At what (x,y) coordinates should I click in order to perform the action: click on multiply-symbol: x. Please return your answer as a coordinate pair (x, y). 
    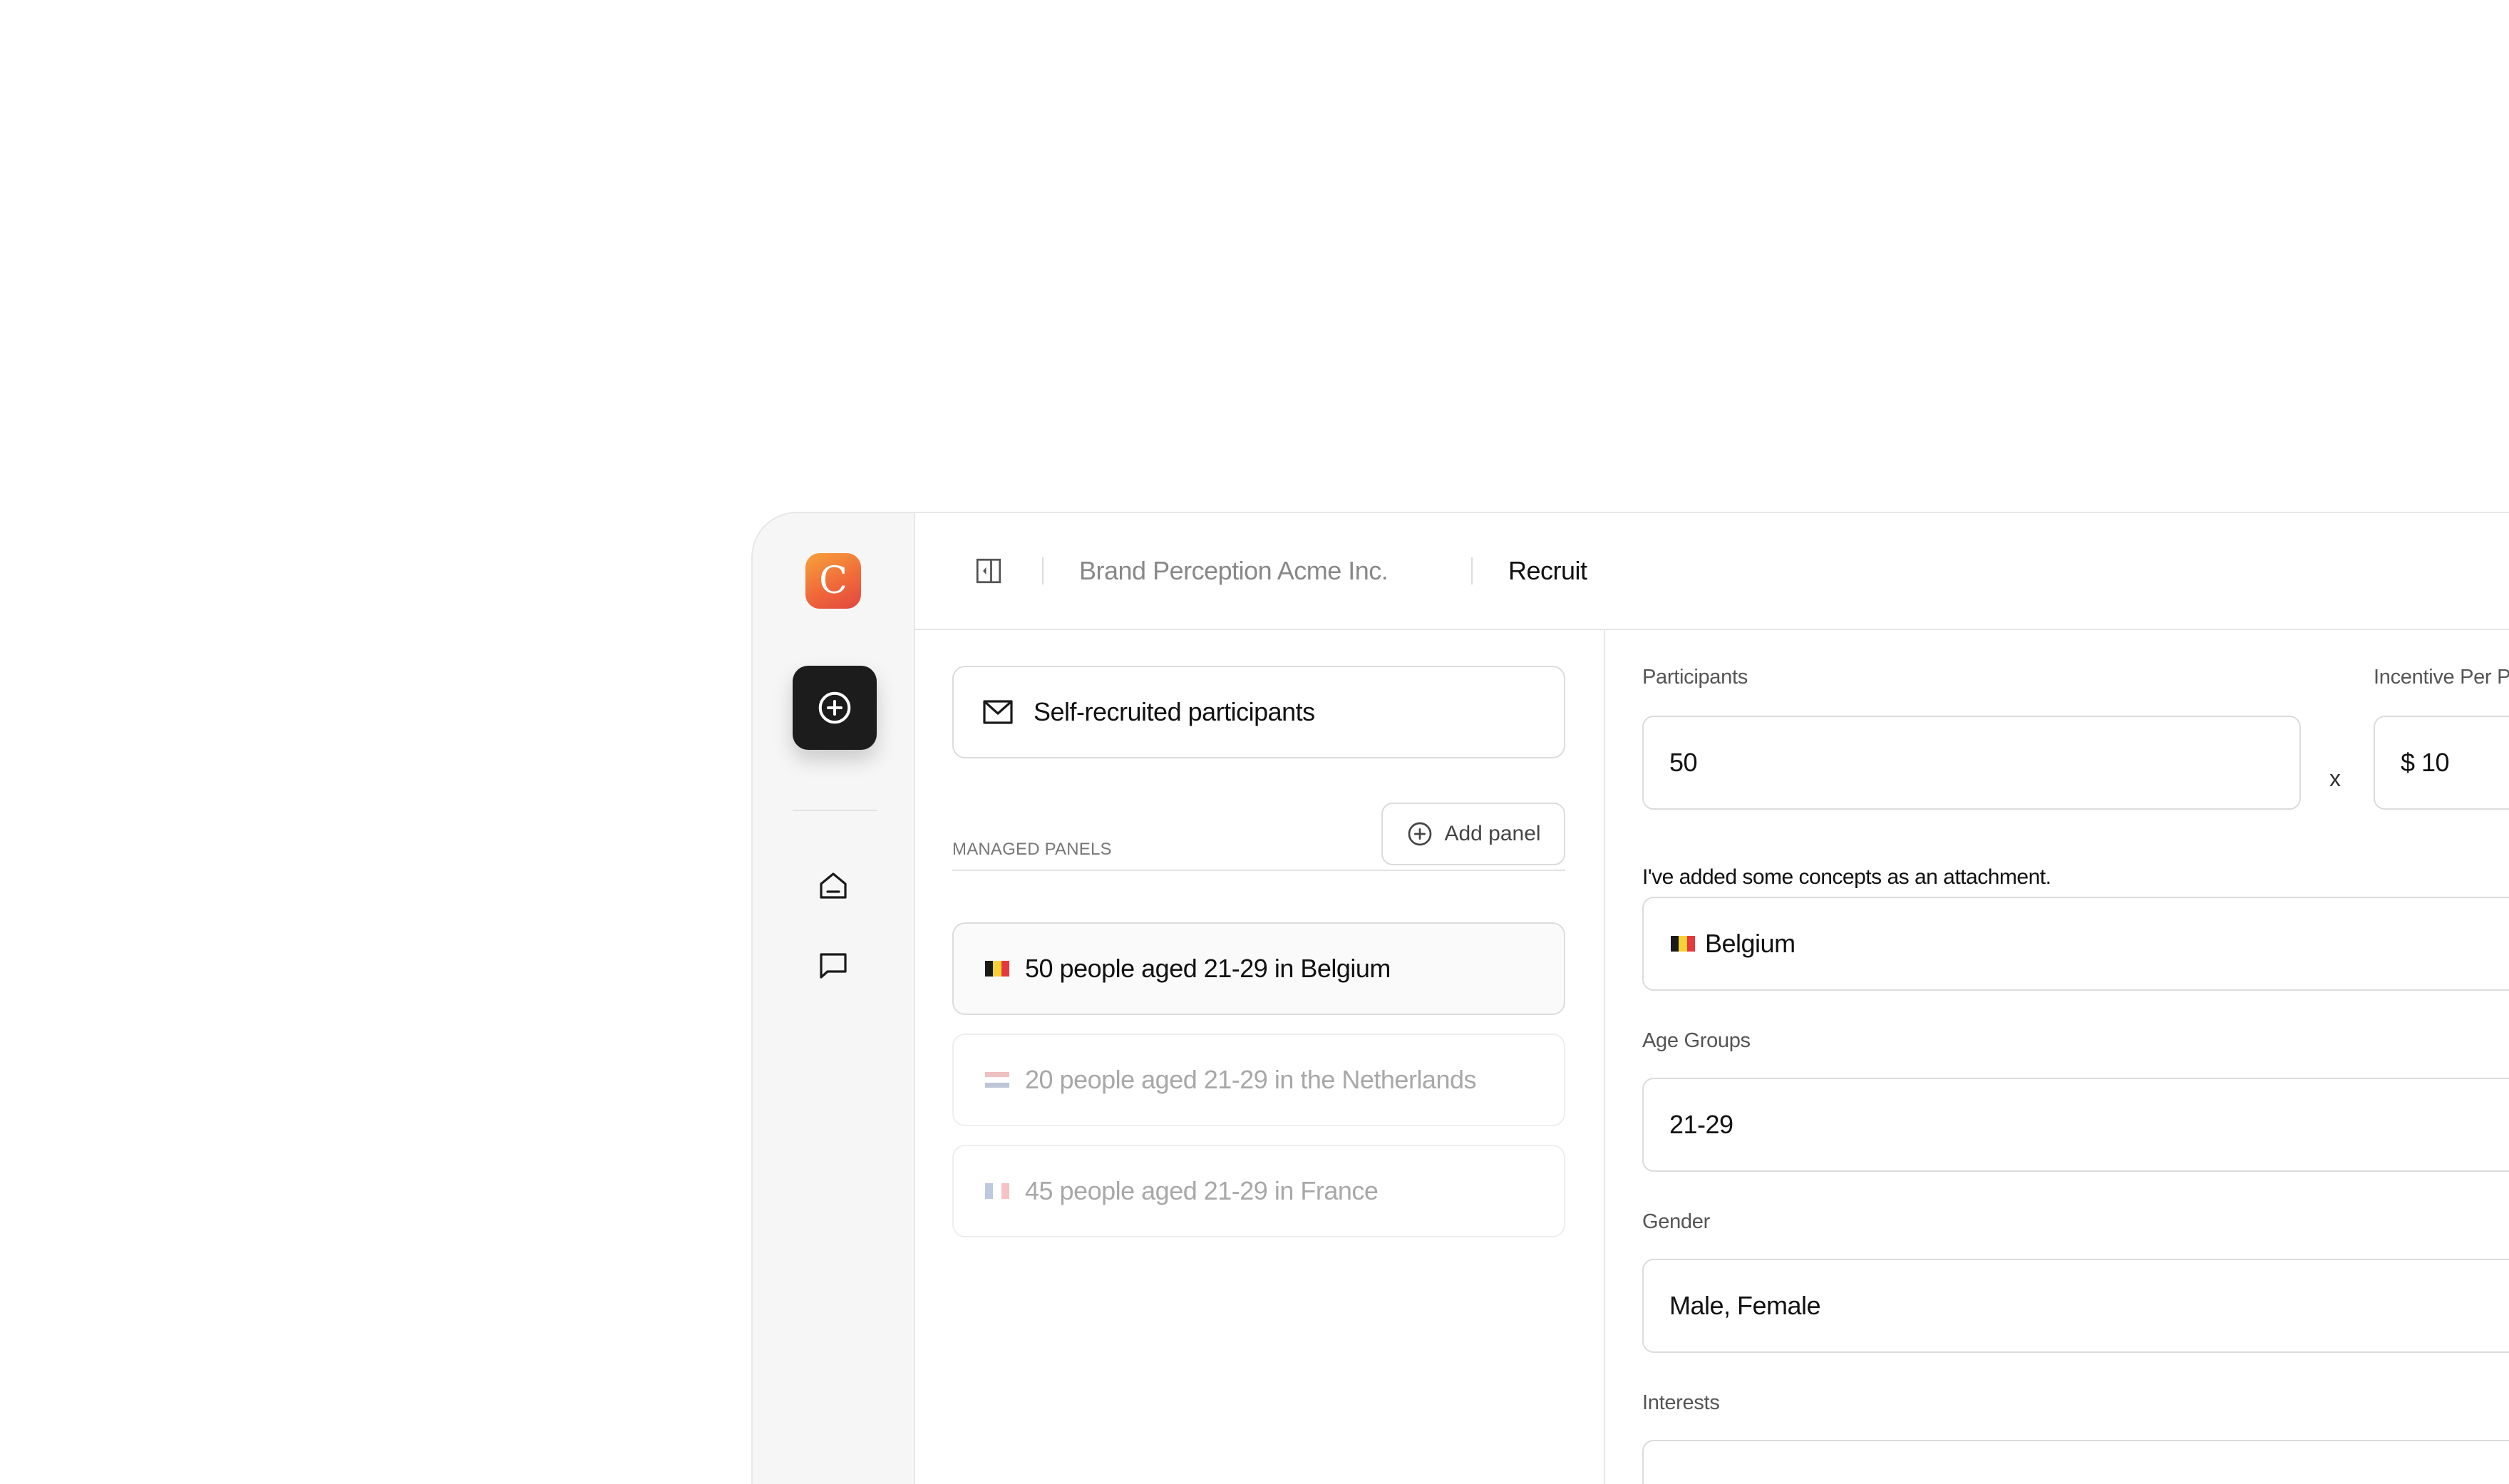
    Looking at the image, I should click on (2335, 778).